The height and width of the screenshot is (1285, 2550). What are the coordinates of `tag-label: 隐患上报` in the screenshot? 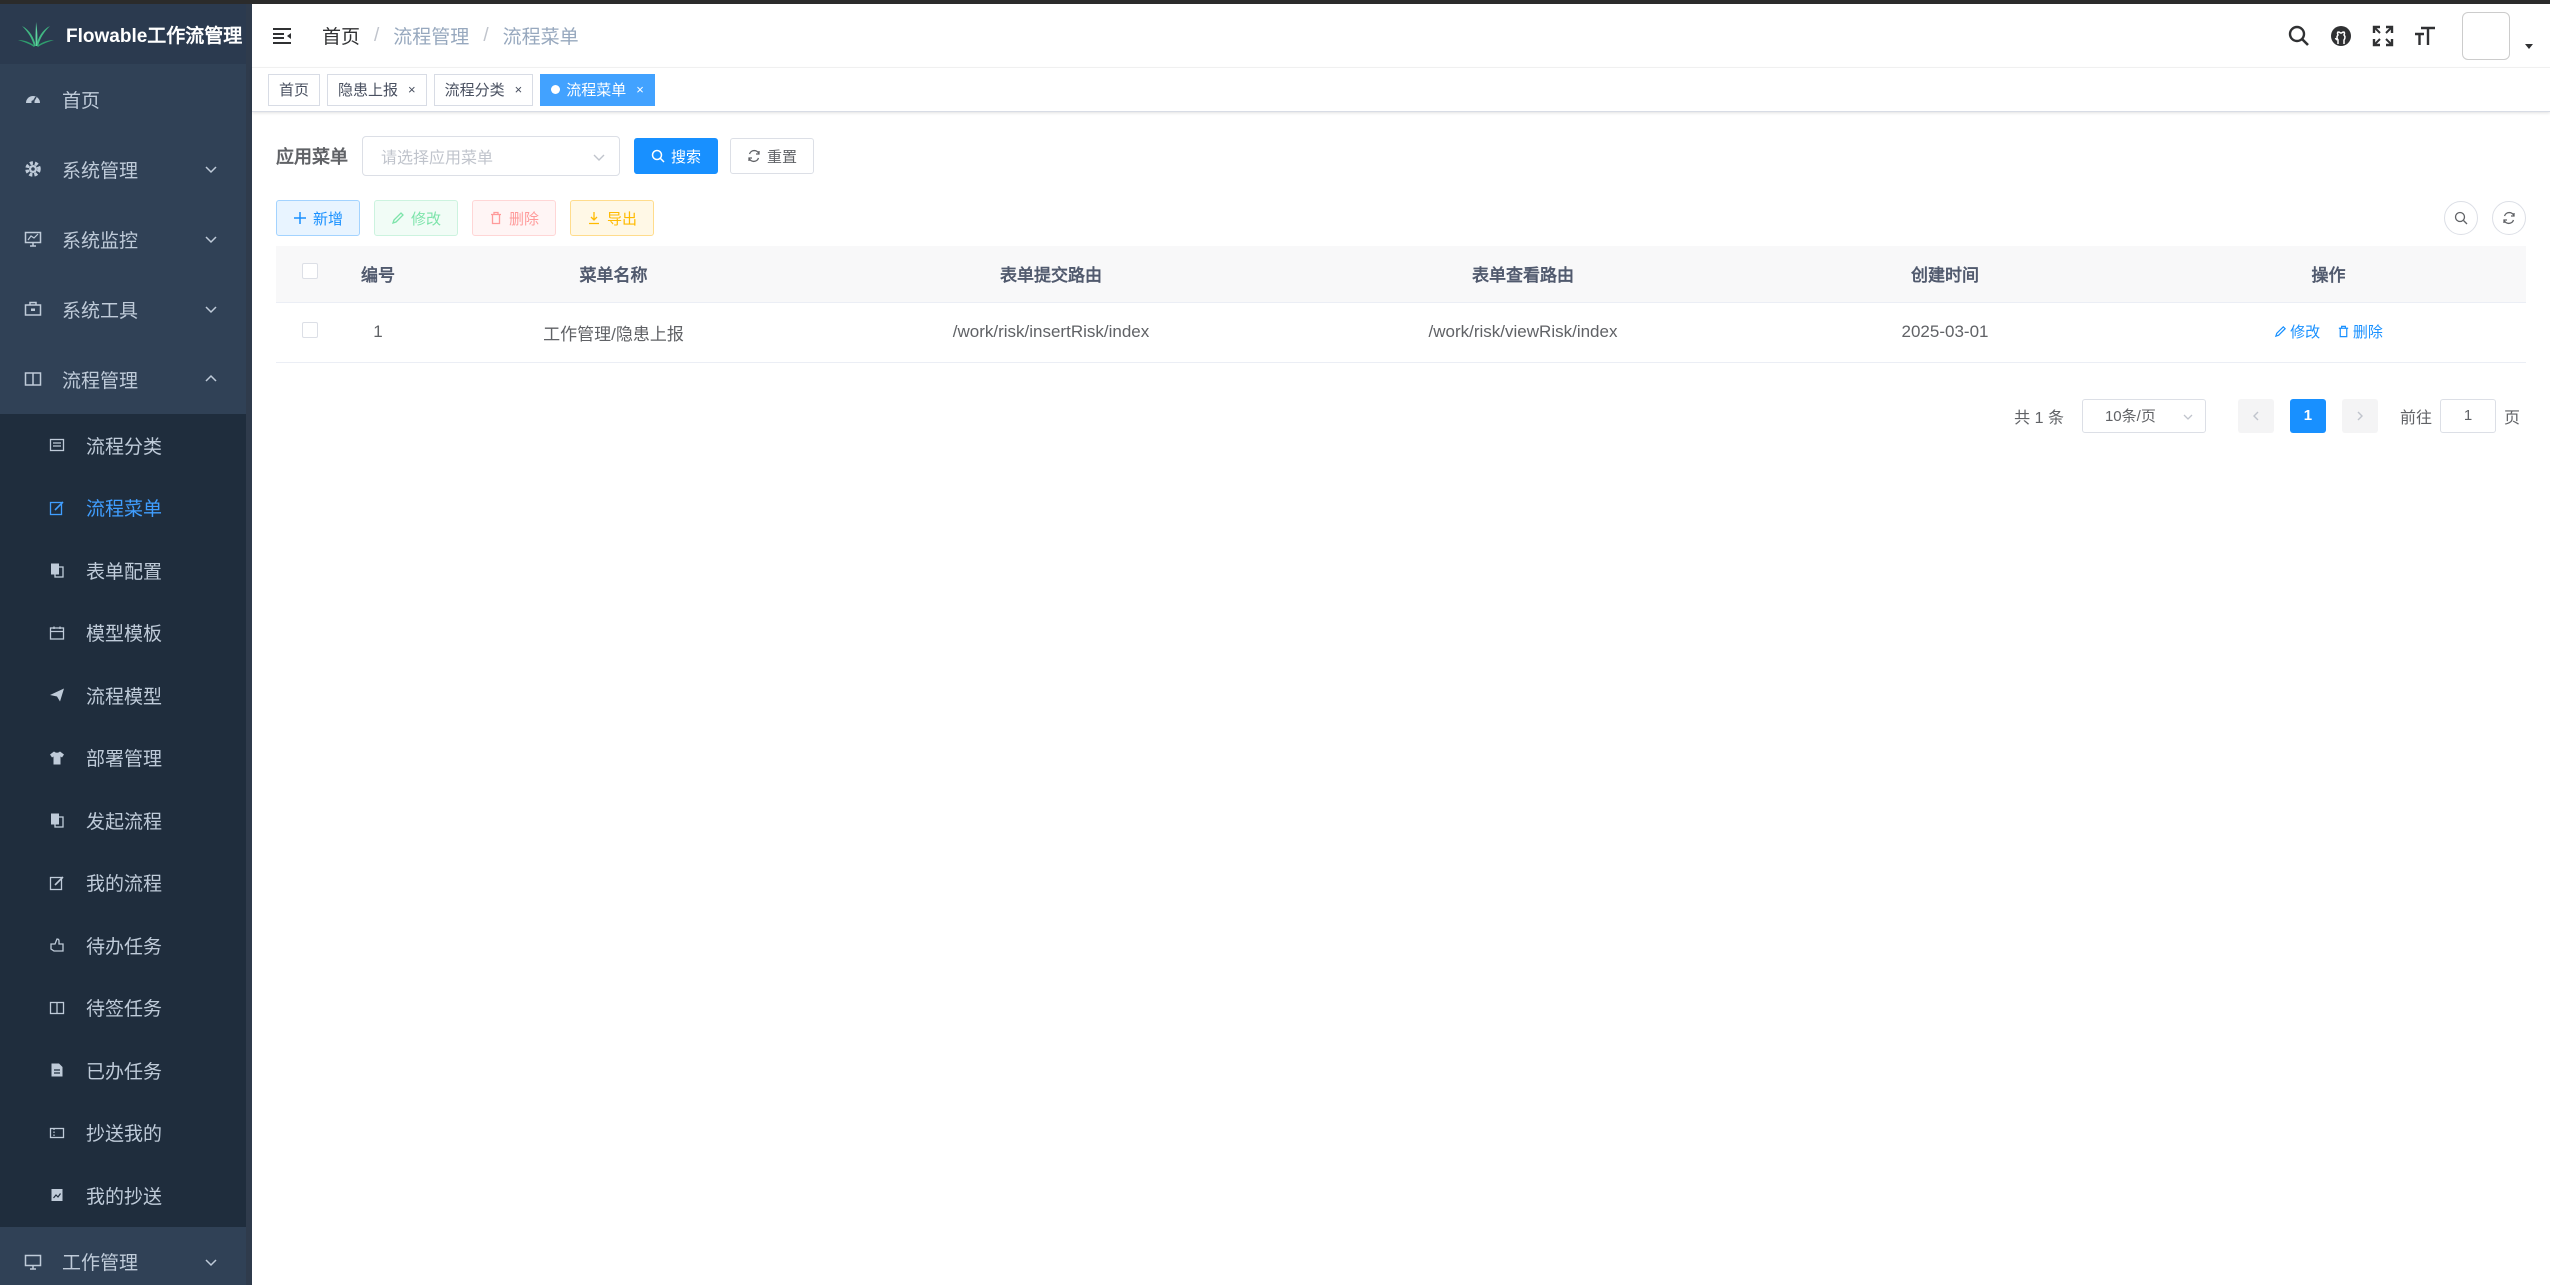 It's located at (368, 90).